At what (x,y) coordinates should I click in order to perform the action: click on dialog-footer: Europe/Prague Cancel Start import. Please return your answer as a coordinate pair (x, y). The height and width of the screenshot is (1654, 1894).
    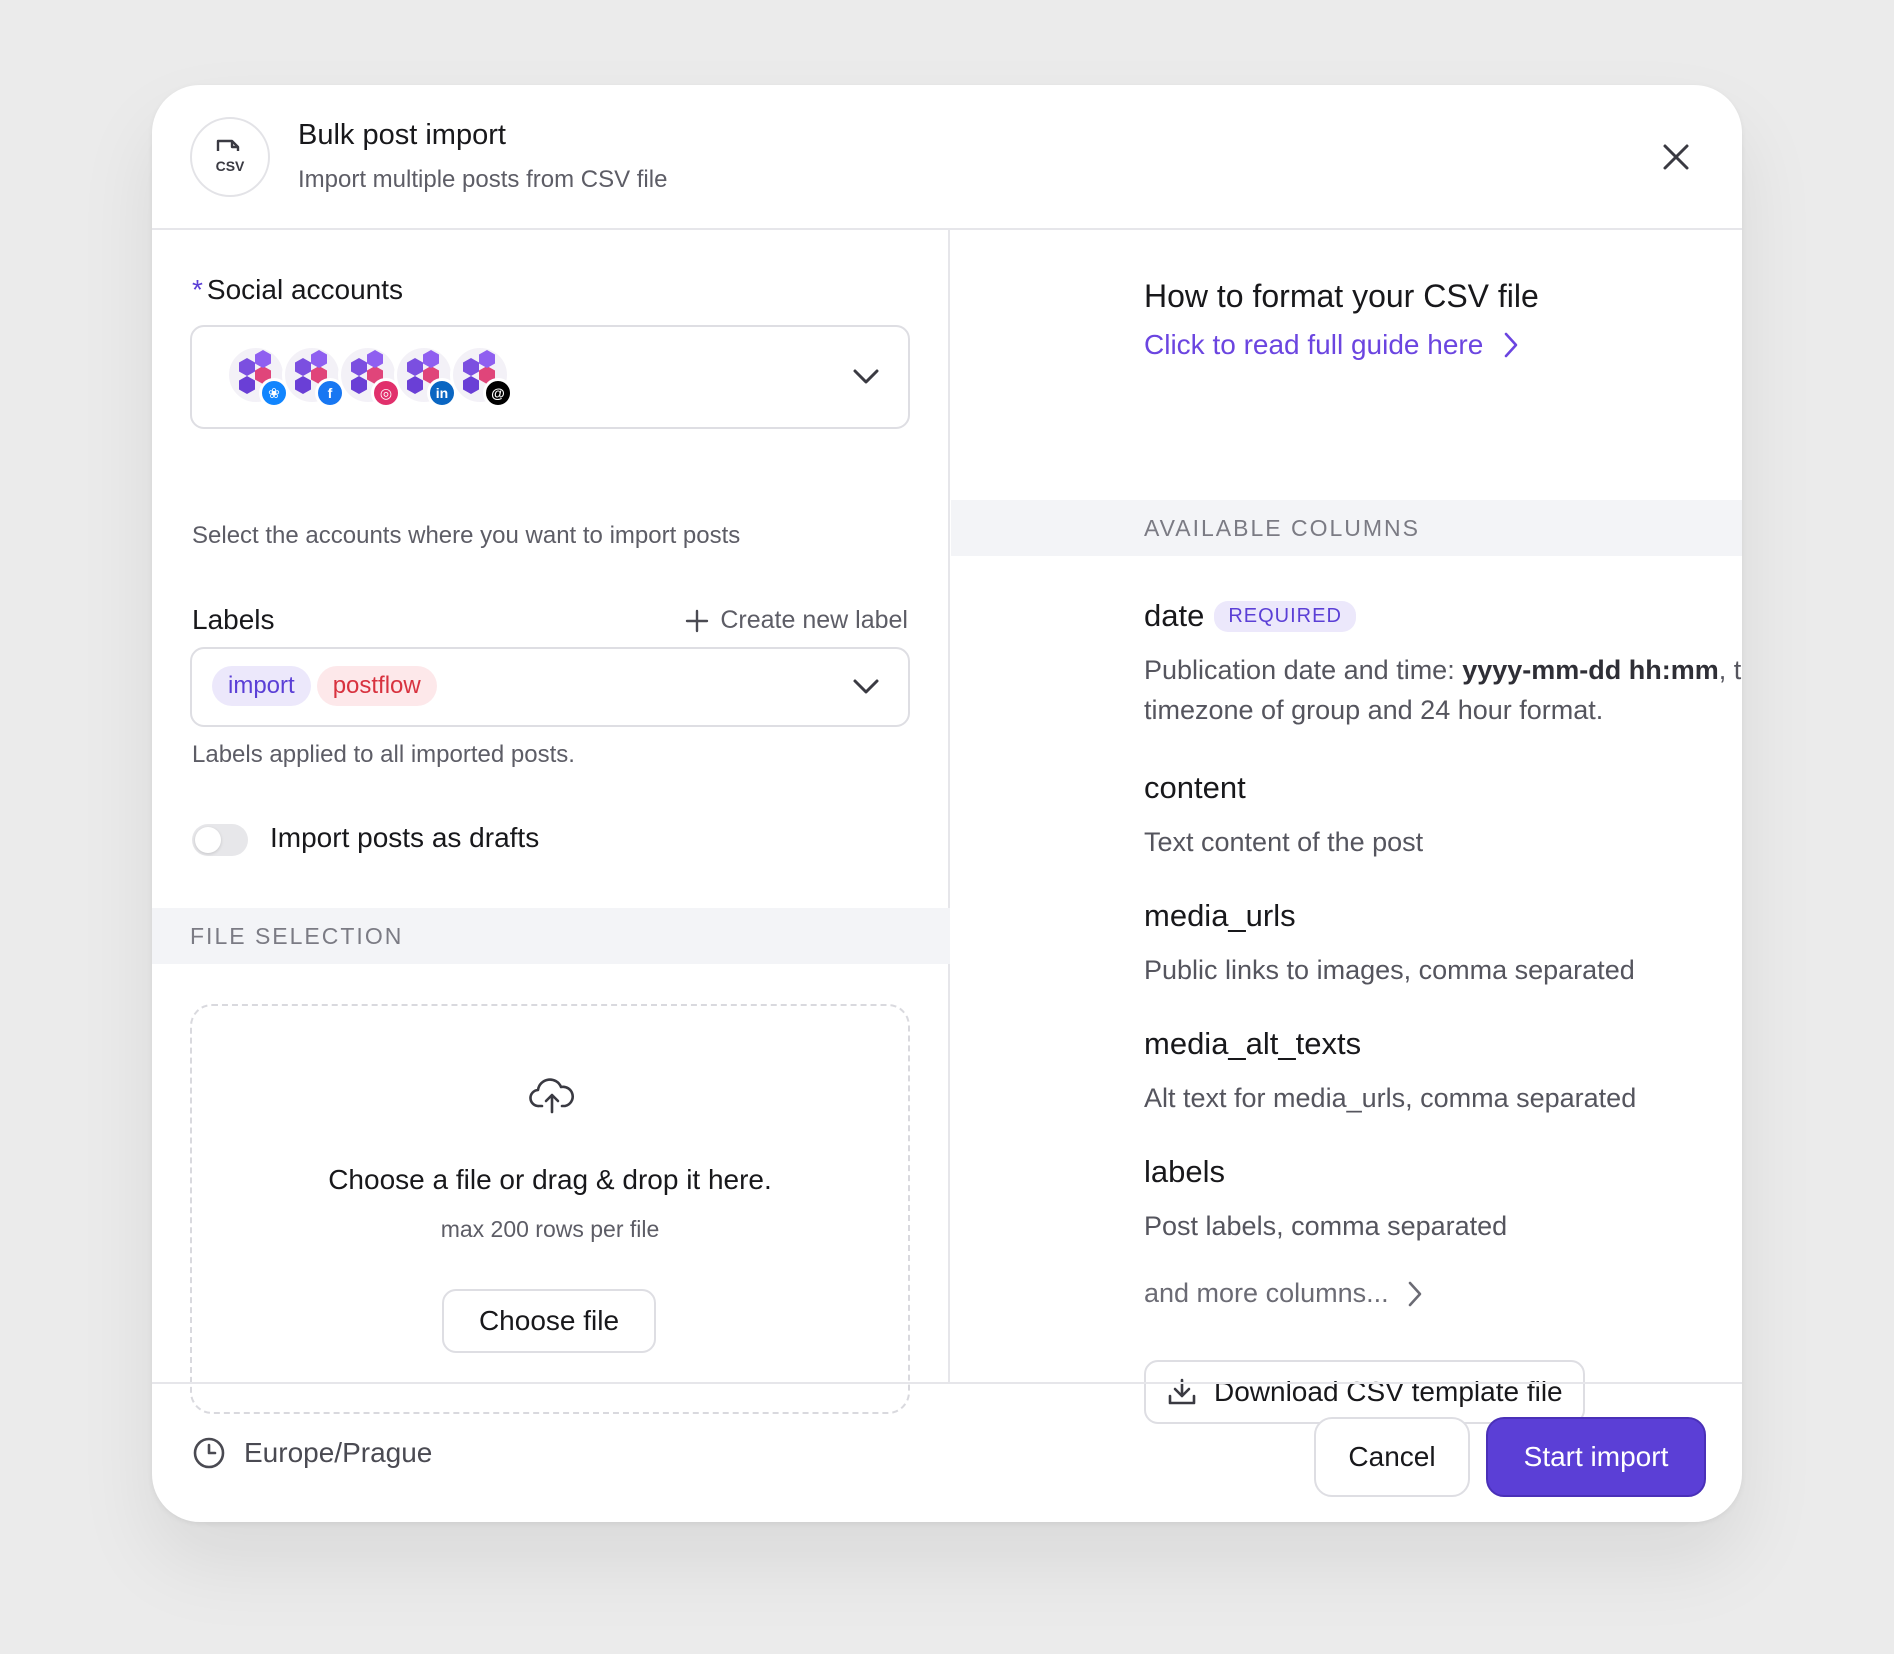
    Looking at the image, I should click on (947, 1452).